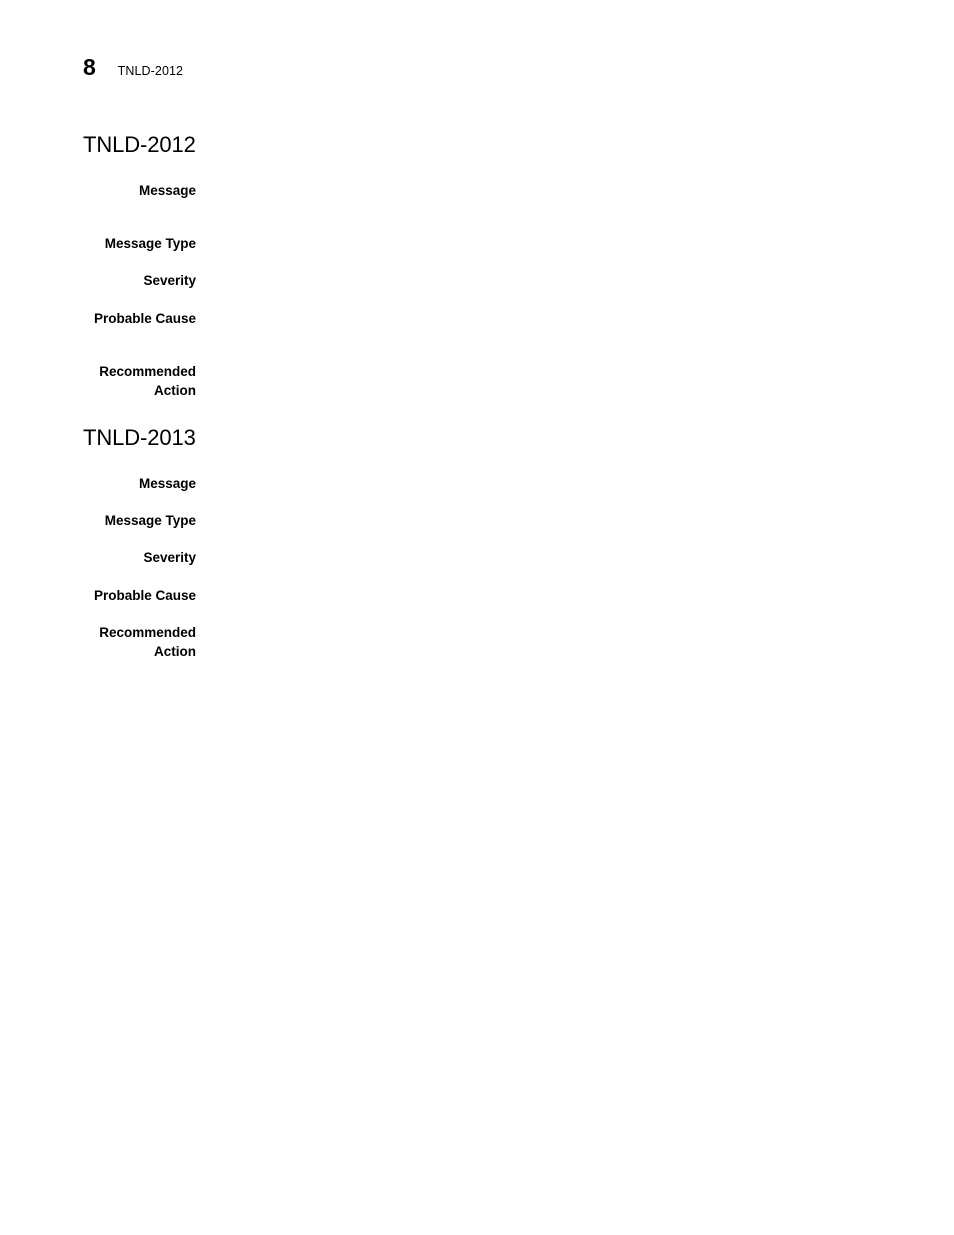 The width and height of the screenshot is (954, 1235). I want to click on running-header: 8 TNLD-2012, so click(133, 67).